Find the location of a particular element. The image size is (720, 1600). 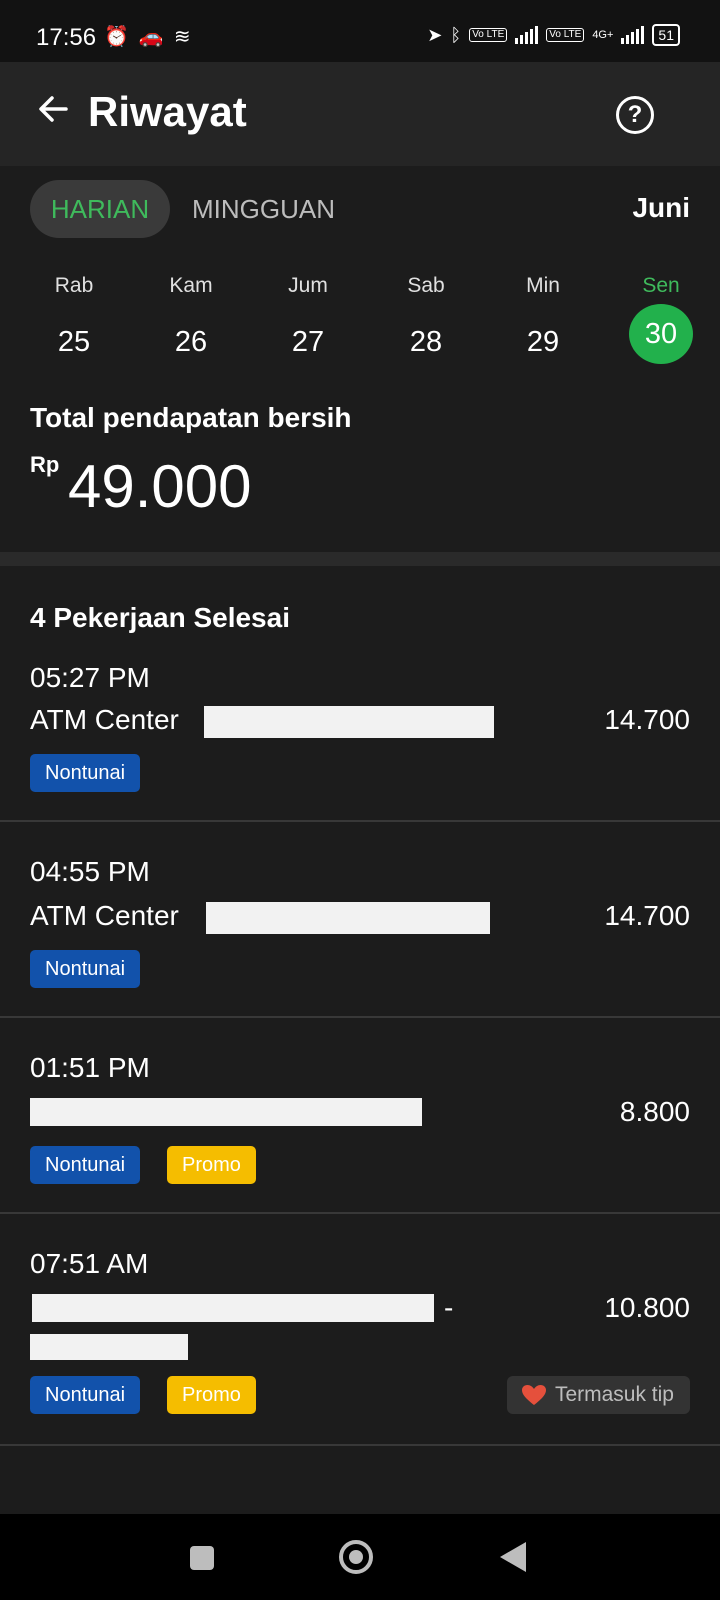

job-time: 04:55 PM is located at coordinates (90, 871).